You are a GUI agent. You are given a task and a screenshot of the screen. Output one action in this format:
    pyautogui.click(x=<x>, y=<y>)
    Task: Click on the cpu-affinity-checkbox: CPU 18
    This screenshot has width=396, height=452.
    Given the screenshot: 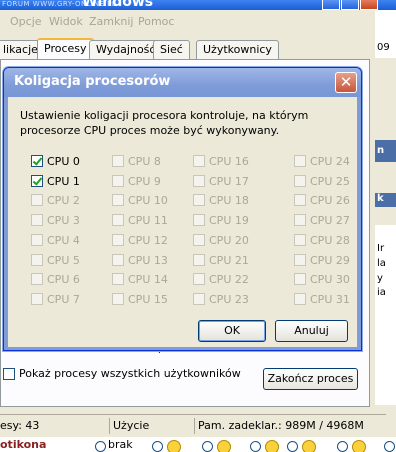 What is the action you would take?
    pyautogui.click(x=221, y=200)
    